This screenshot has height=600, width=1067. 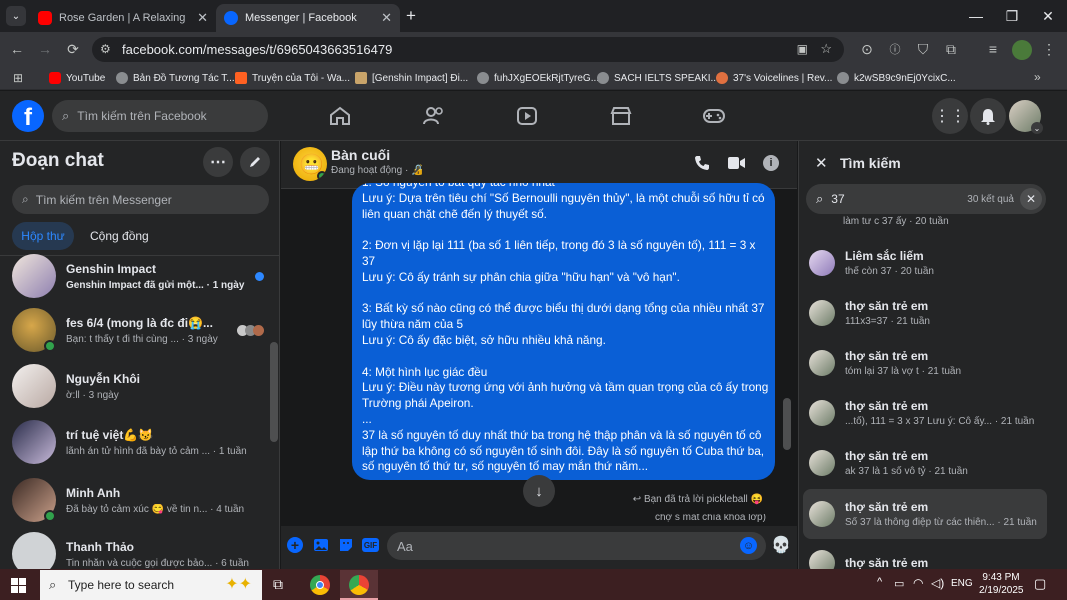 What do you see at coordinates (899, 583) in the screenshot?
I see `battery-icon: ▭` at bounding box center [899, 583].